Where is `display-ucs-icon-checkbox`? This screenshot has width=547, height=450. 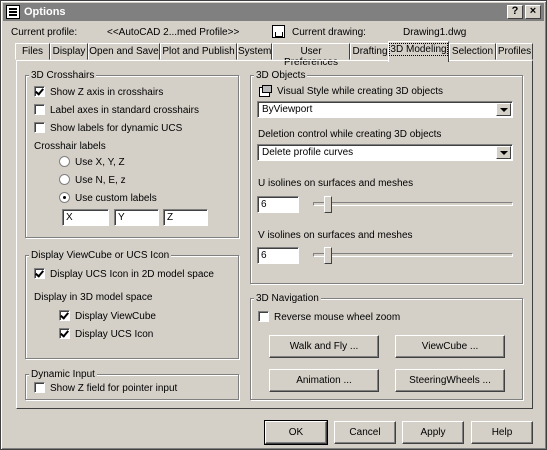
display-ucs-icon-checkbox is located at coordinates (64, 333).